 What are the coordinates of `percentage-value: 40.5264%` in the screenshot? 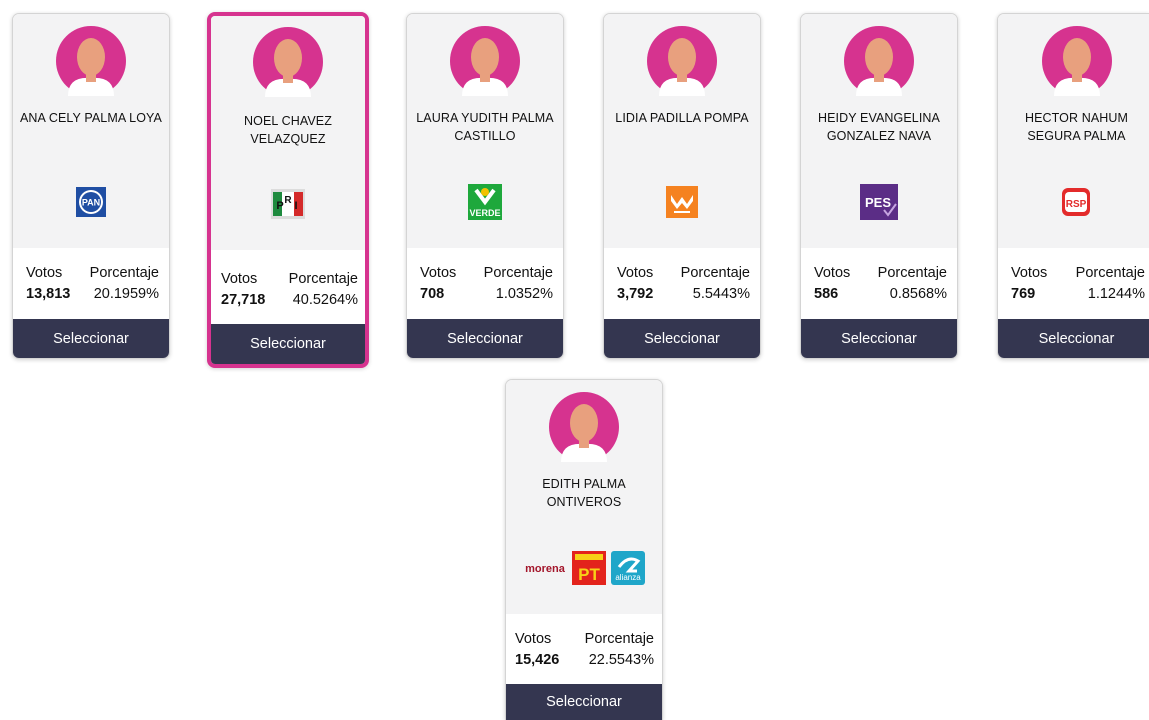 It's located at (325, 300).